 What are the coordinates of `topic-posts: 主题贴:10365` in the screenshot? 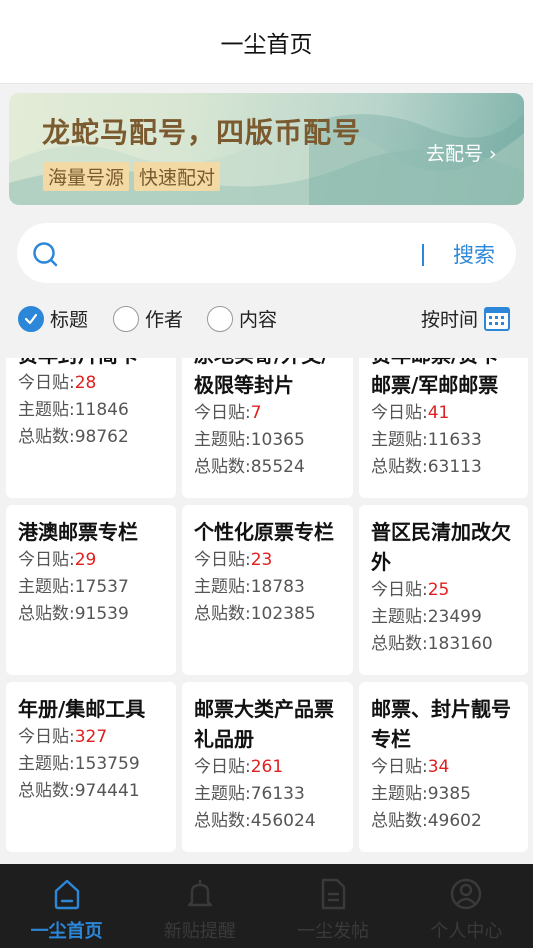 It's located at (249, 440).